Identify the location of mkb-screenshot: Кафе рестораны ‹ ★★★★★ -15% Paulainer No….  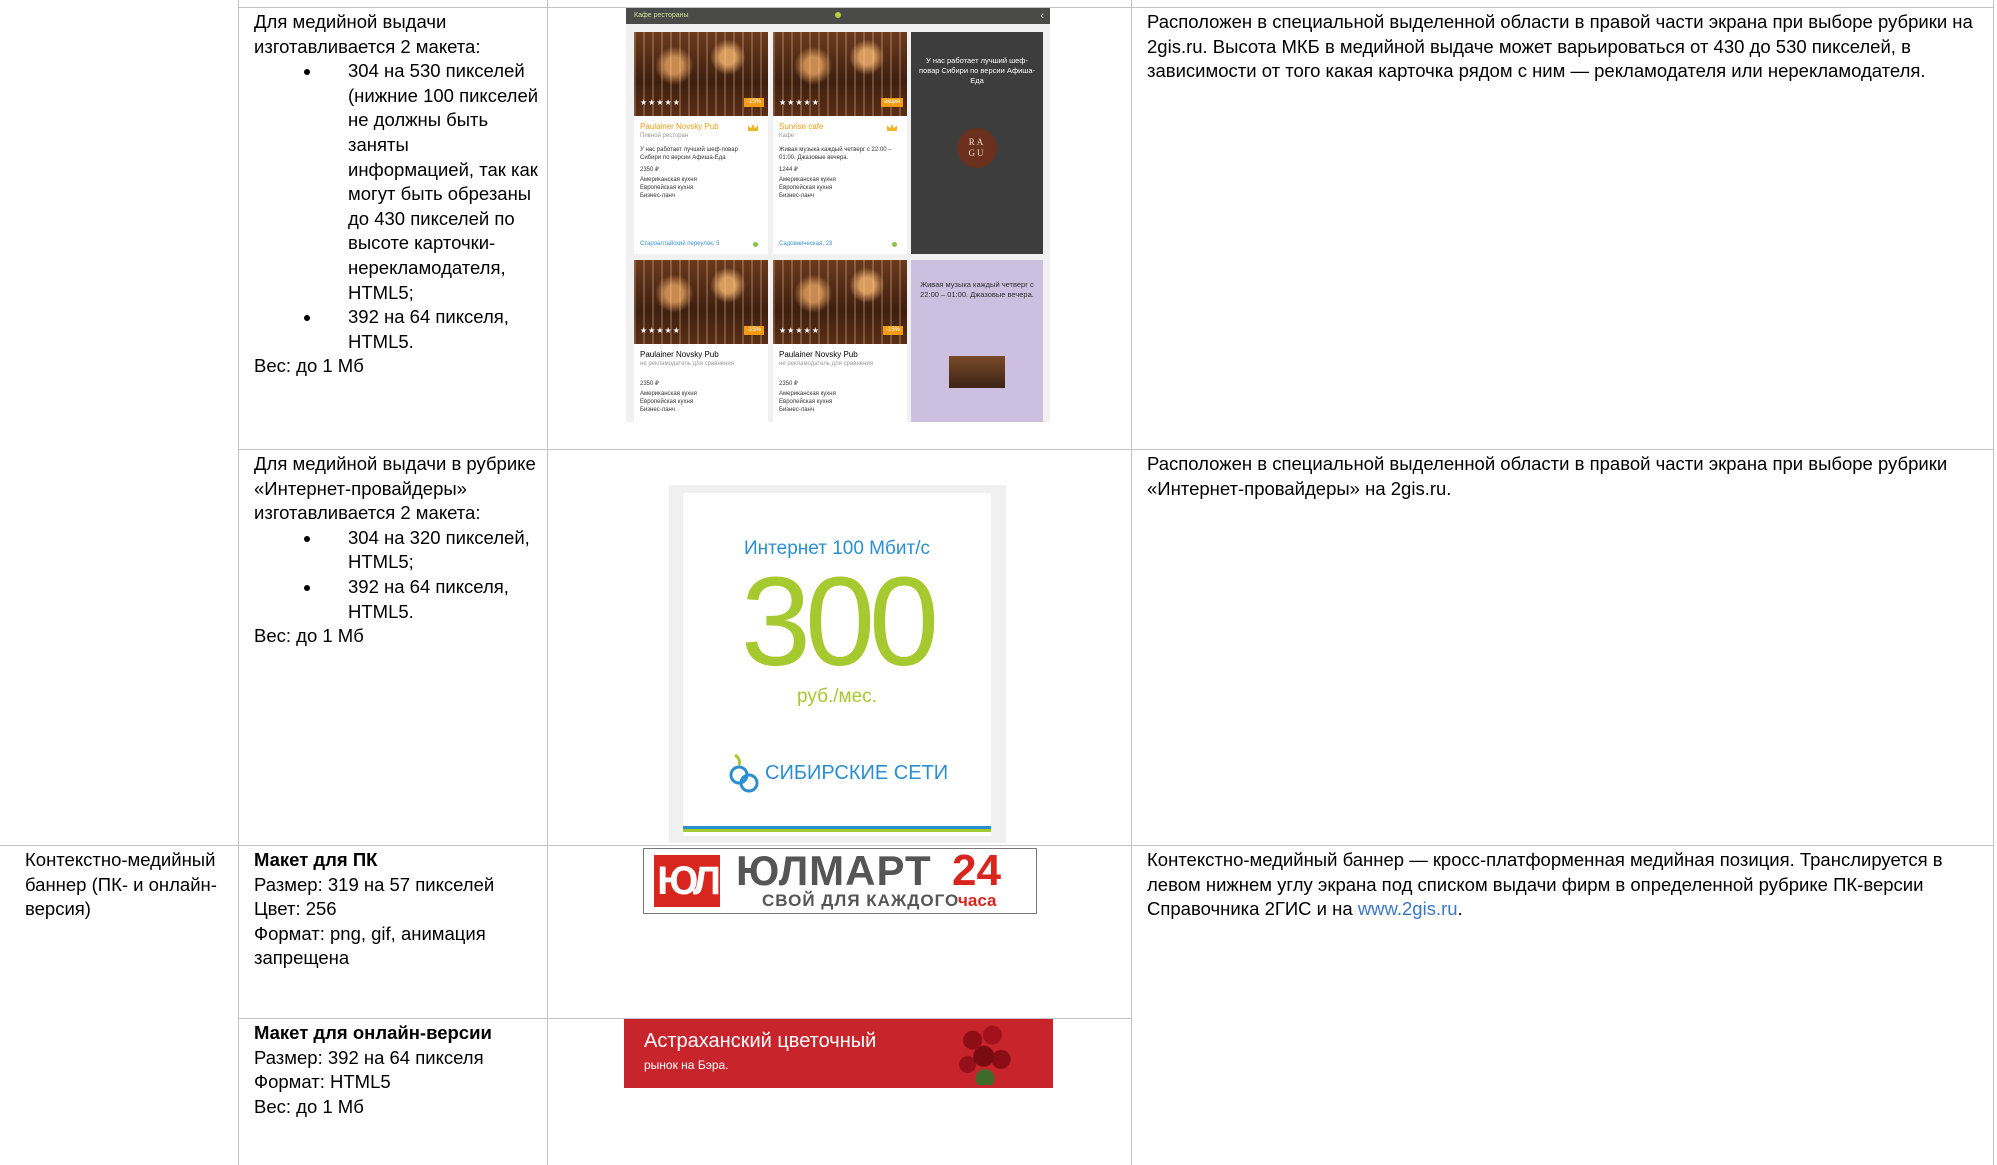
(838, 215).